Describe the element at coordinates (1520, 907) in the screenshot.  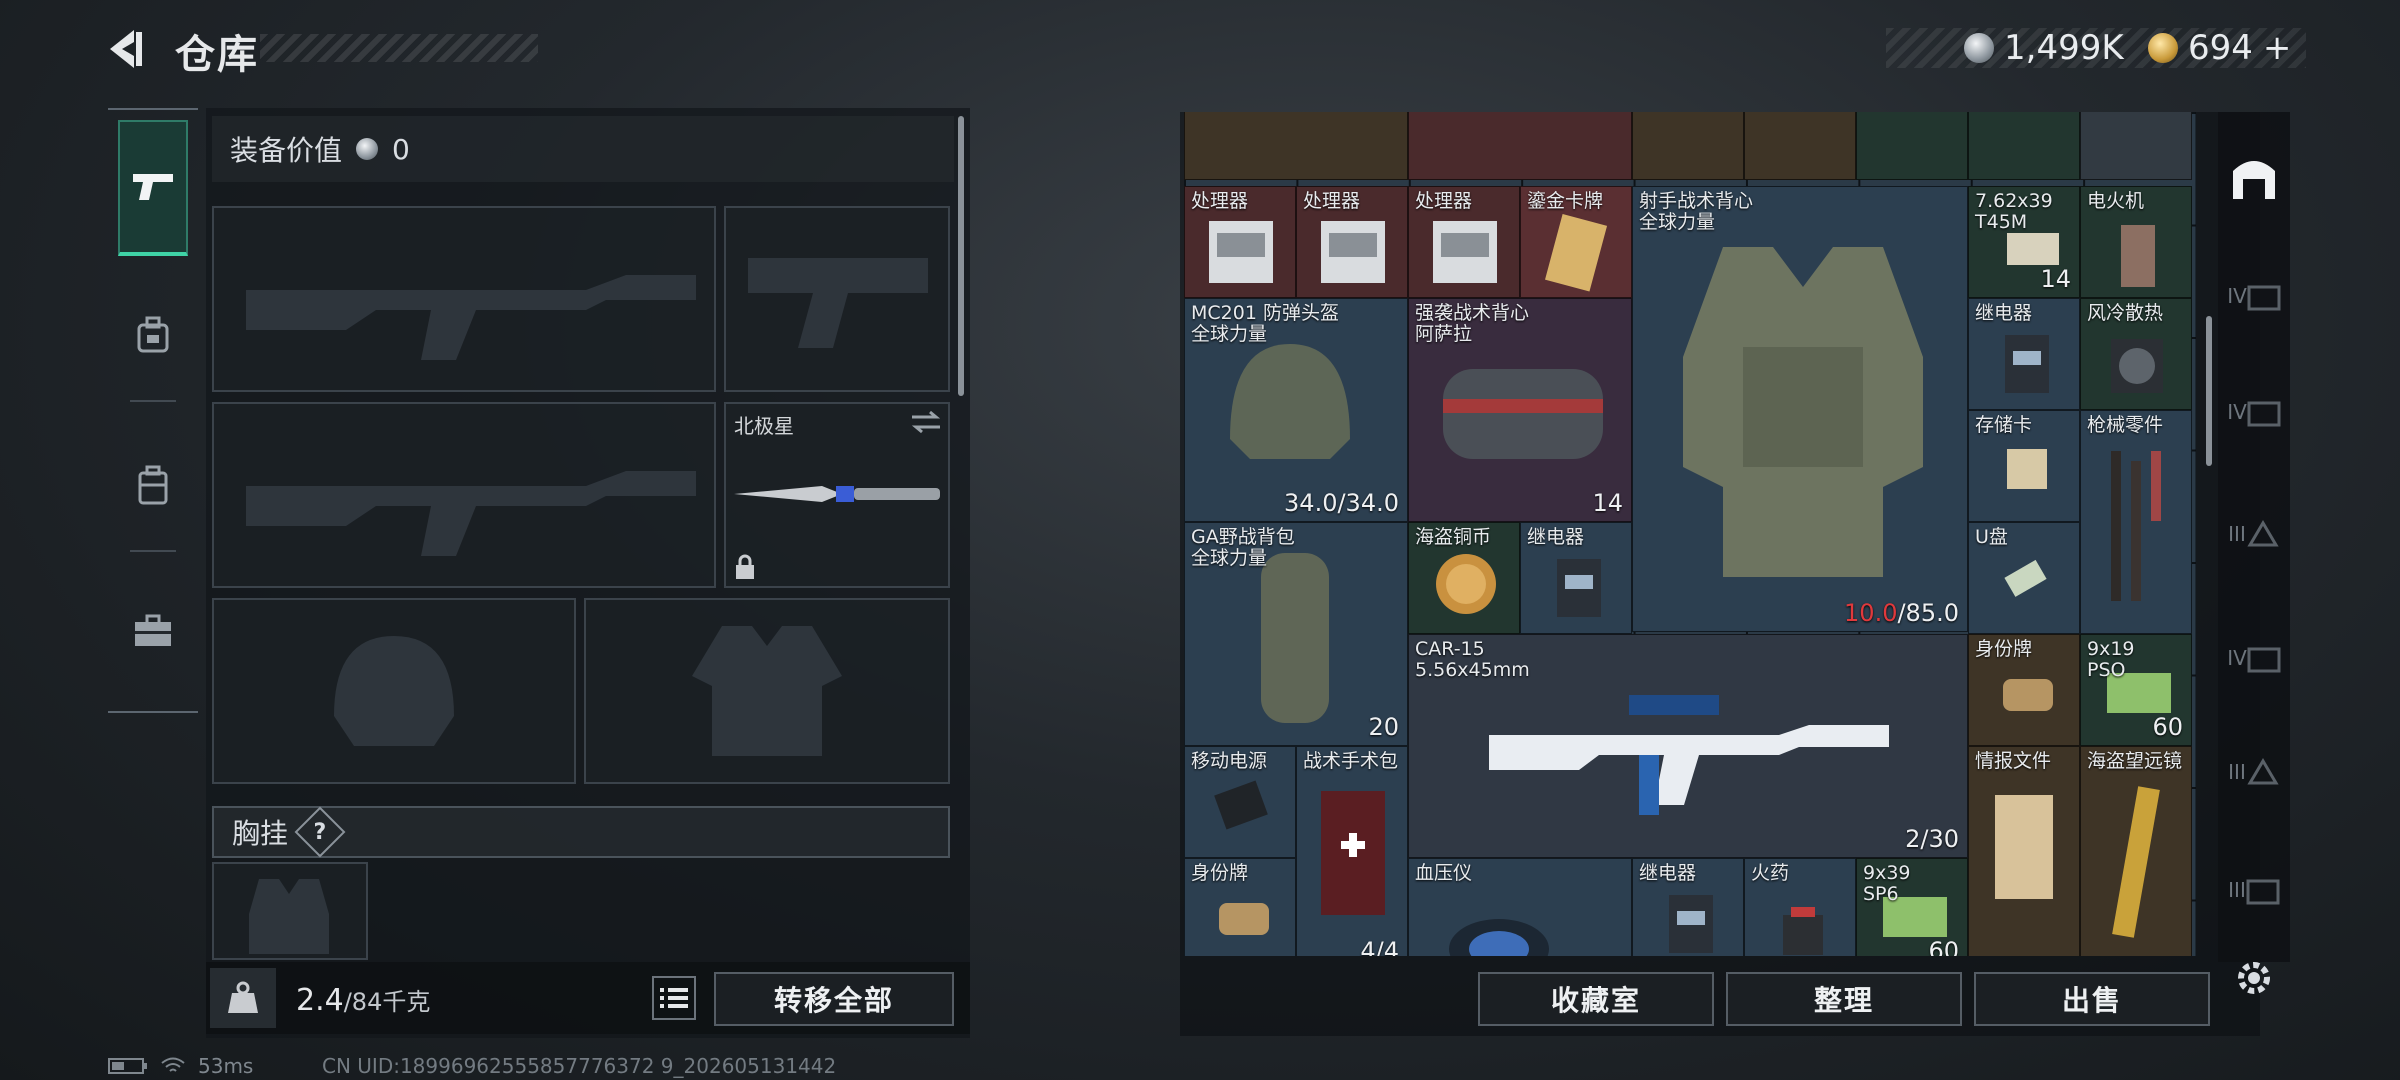
I see `stash-item: 血压仪` at that location.